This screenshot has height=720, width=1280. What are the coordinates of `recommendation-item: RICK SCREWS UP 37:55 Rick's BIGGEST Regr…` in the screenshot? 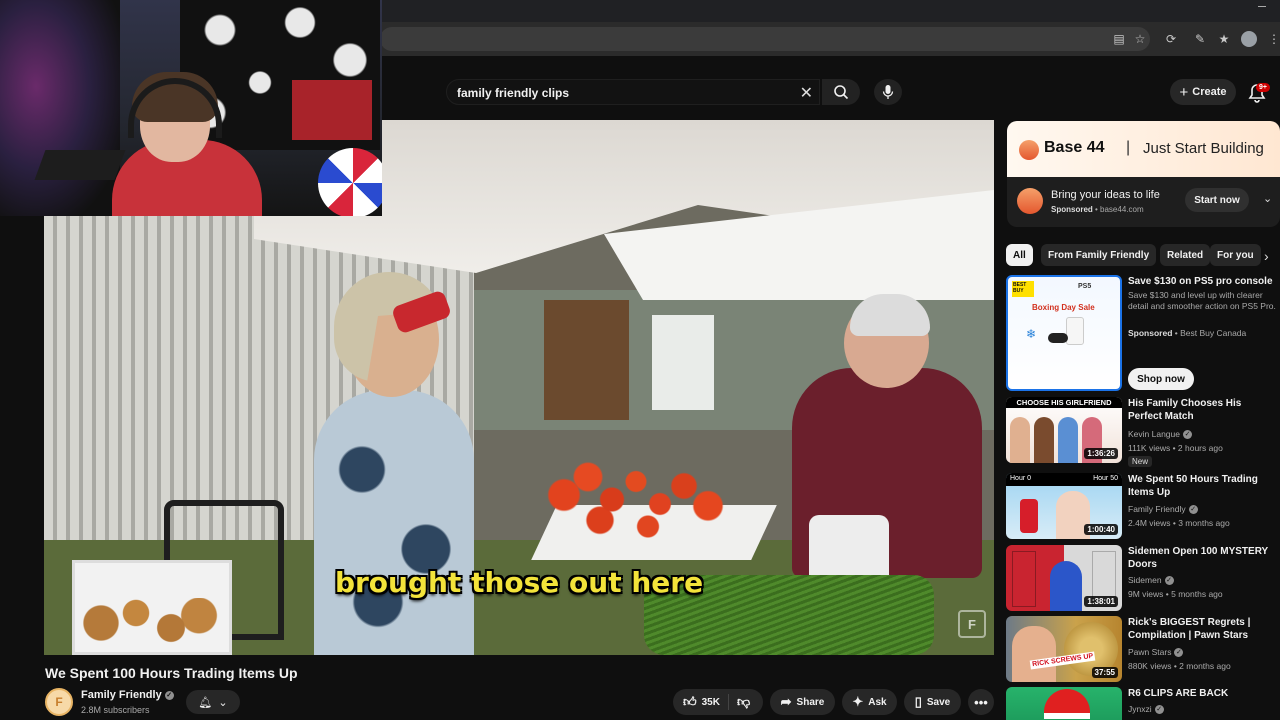 It's located at (1143, 651).